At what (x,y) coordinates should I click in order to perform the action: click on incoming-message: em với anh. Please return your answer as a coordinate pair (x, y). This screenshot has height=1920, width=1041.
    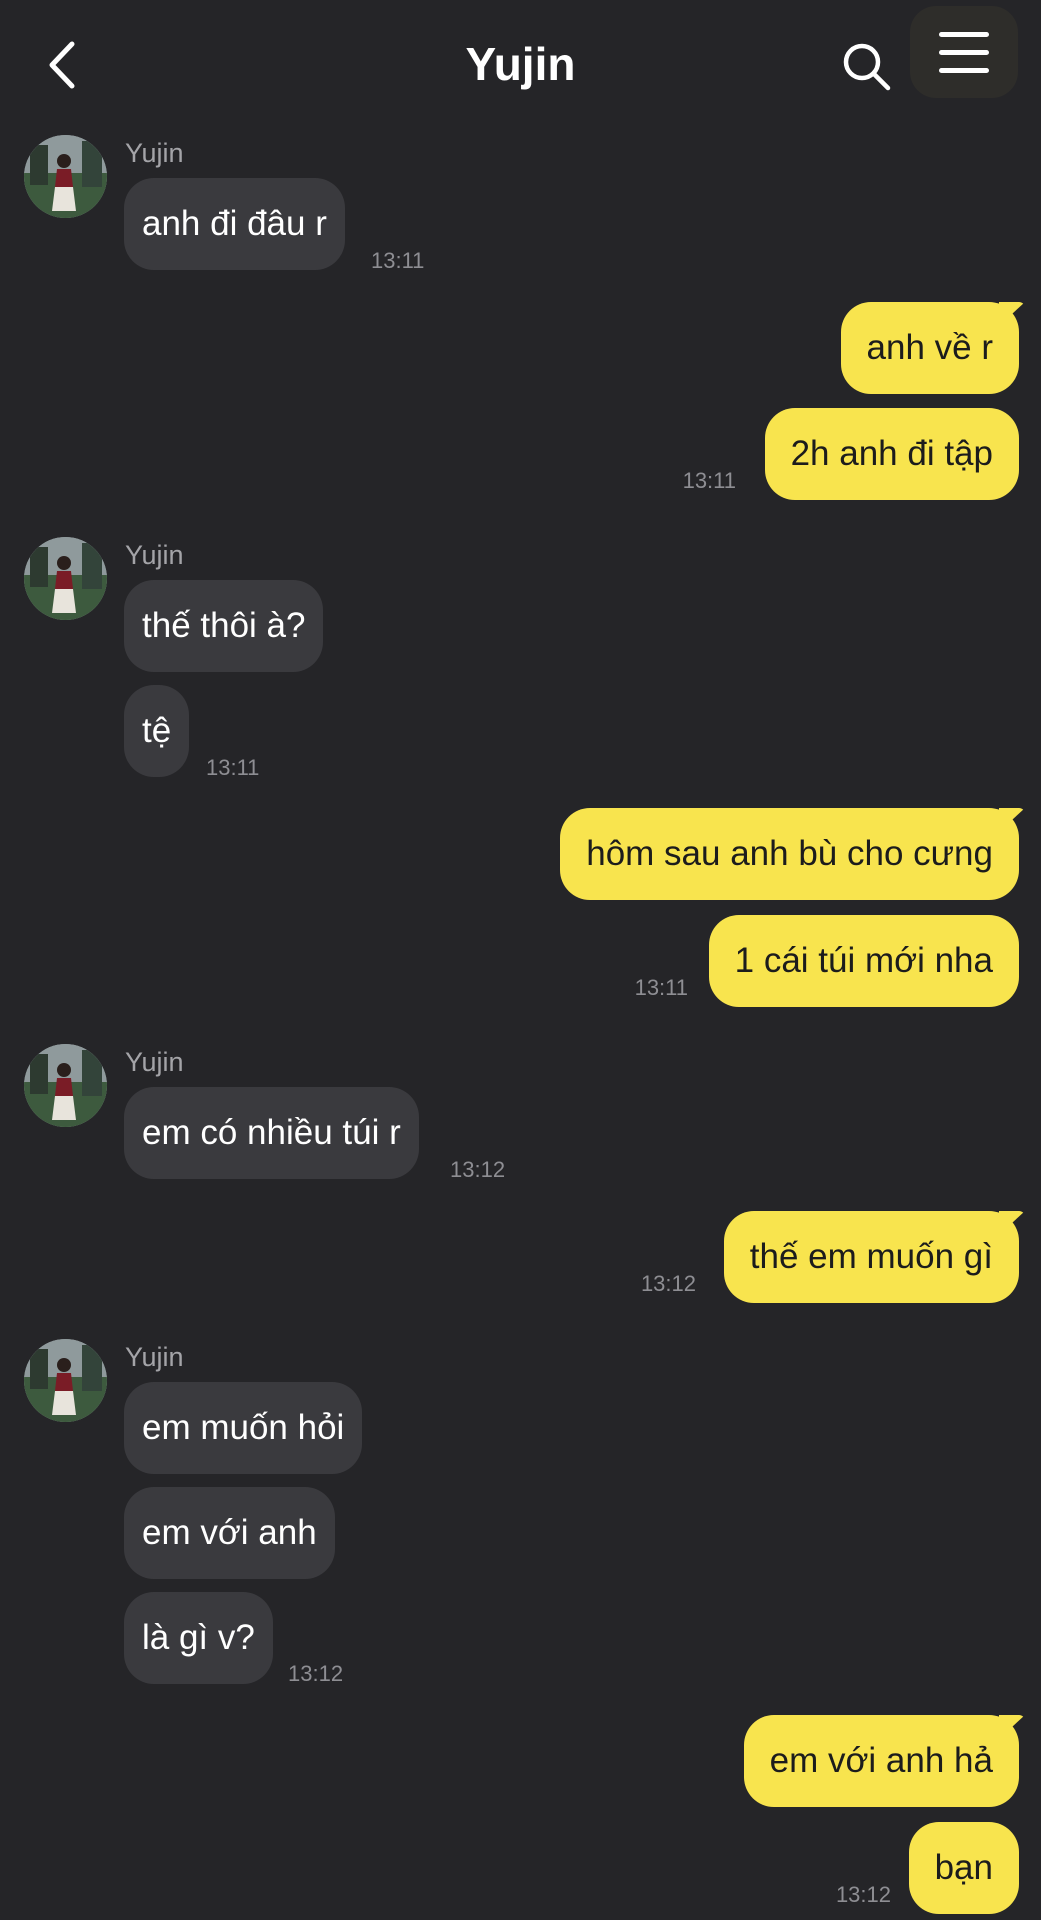
    Looking at the image, I should click on (229, 1533).